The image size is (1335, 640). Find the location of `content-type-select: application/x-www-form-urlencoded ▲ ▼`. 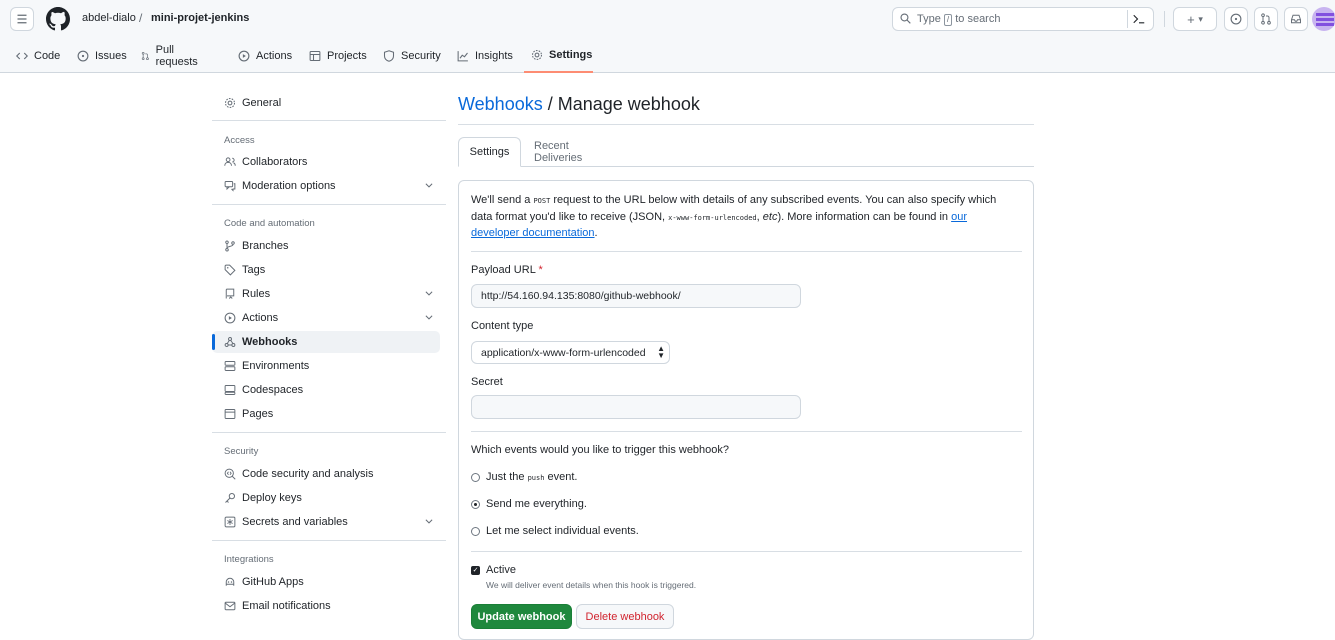

content-type-select: application/x-www-form-urlencoded ▲ ▼ is located at coordinates (570, 352).